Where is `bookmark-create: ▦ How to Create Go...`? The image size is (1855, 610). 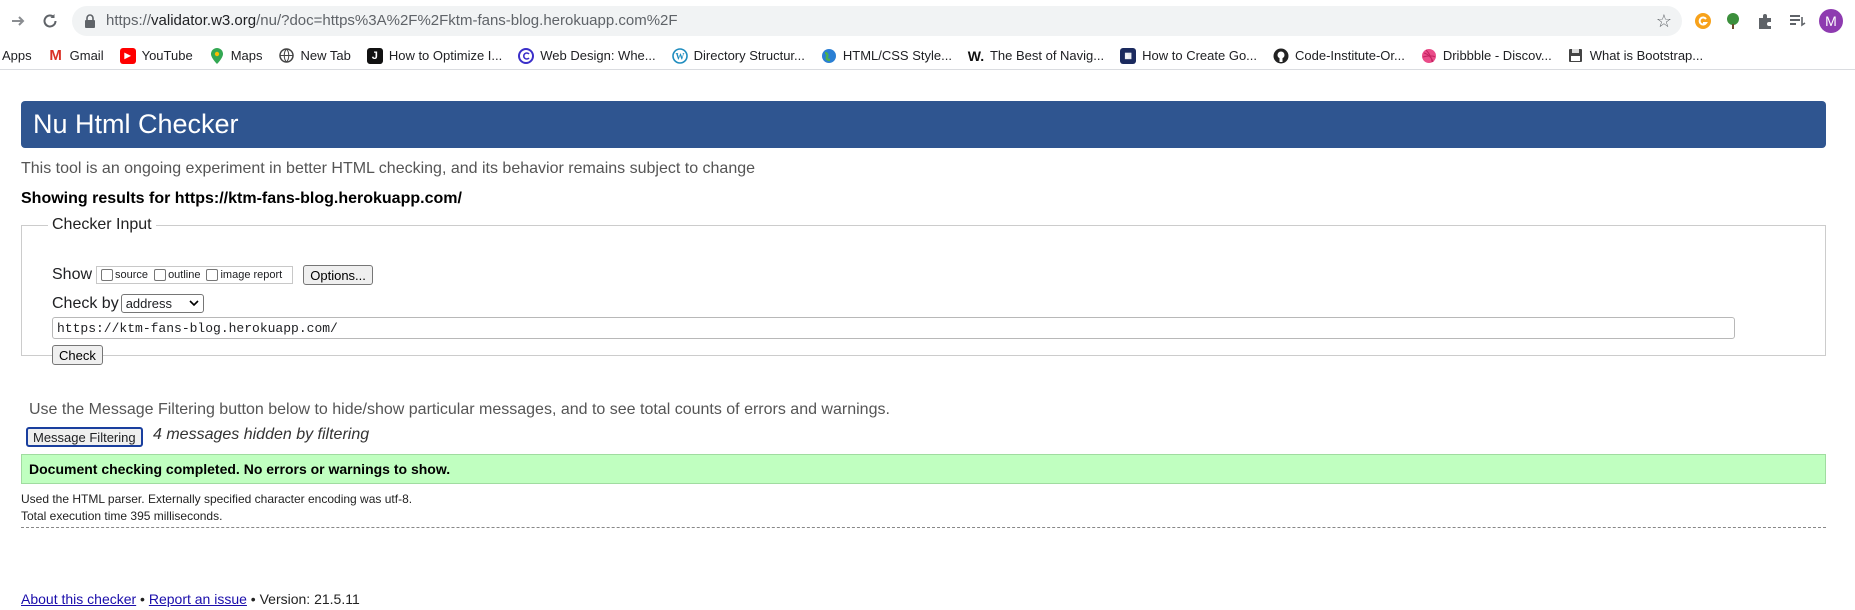 bookmark-create: ▦ How to Create Go... is located at coordinates (1189, 55).